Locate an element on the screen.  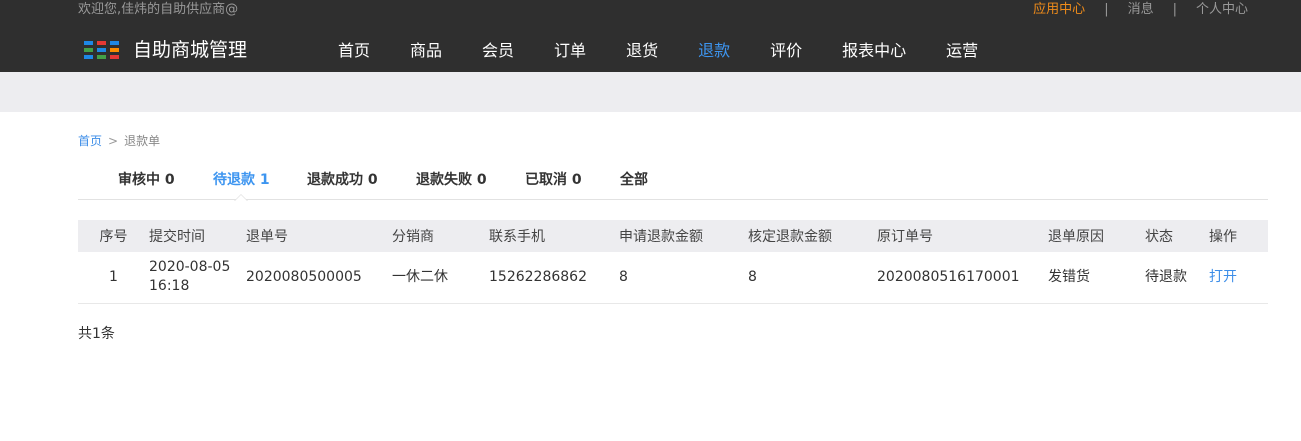
cell-apply-amount: 8 is located at coordinates (683, 278).